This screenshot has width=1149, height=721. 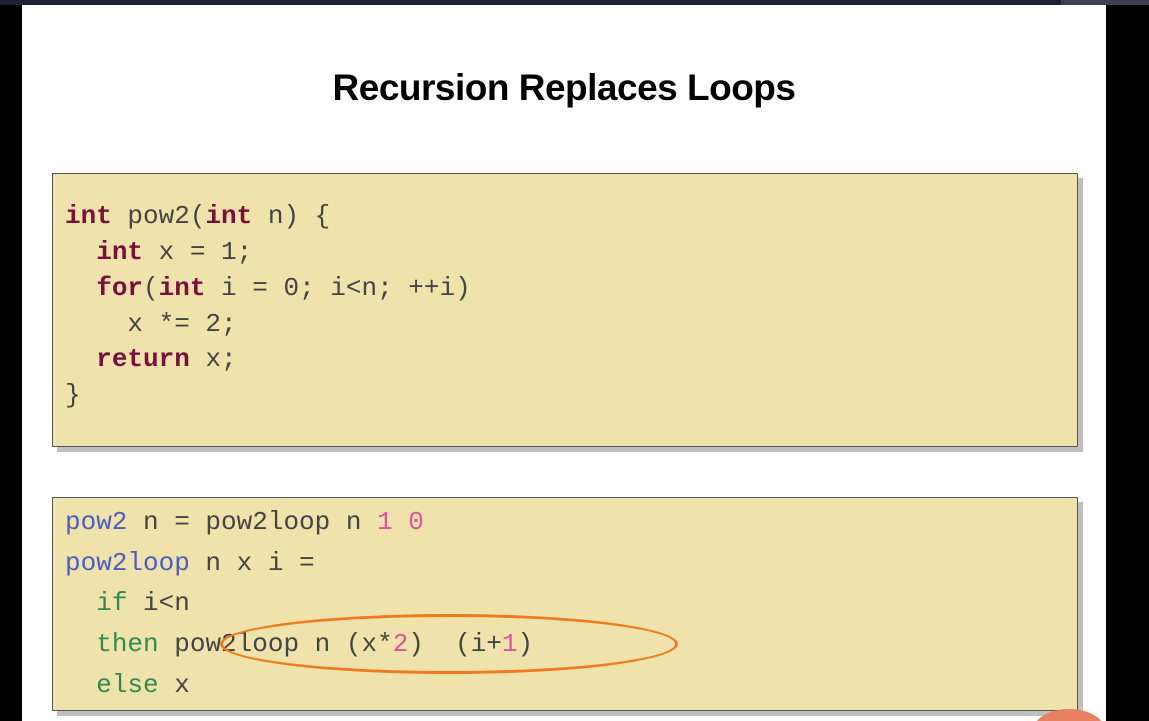 What do you see at coordinates (198, 252) in the screenshot?
I see `code-text: x = 1;` at bounding box center [198, 252].